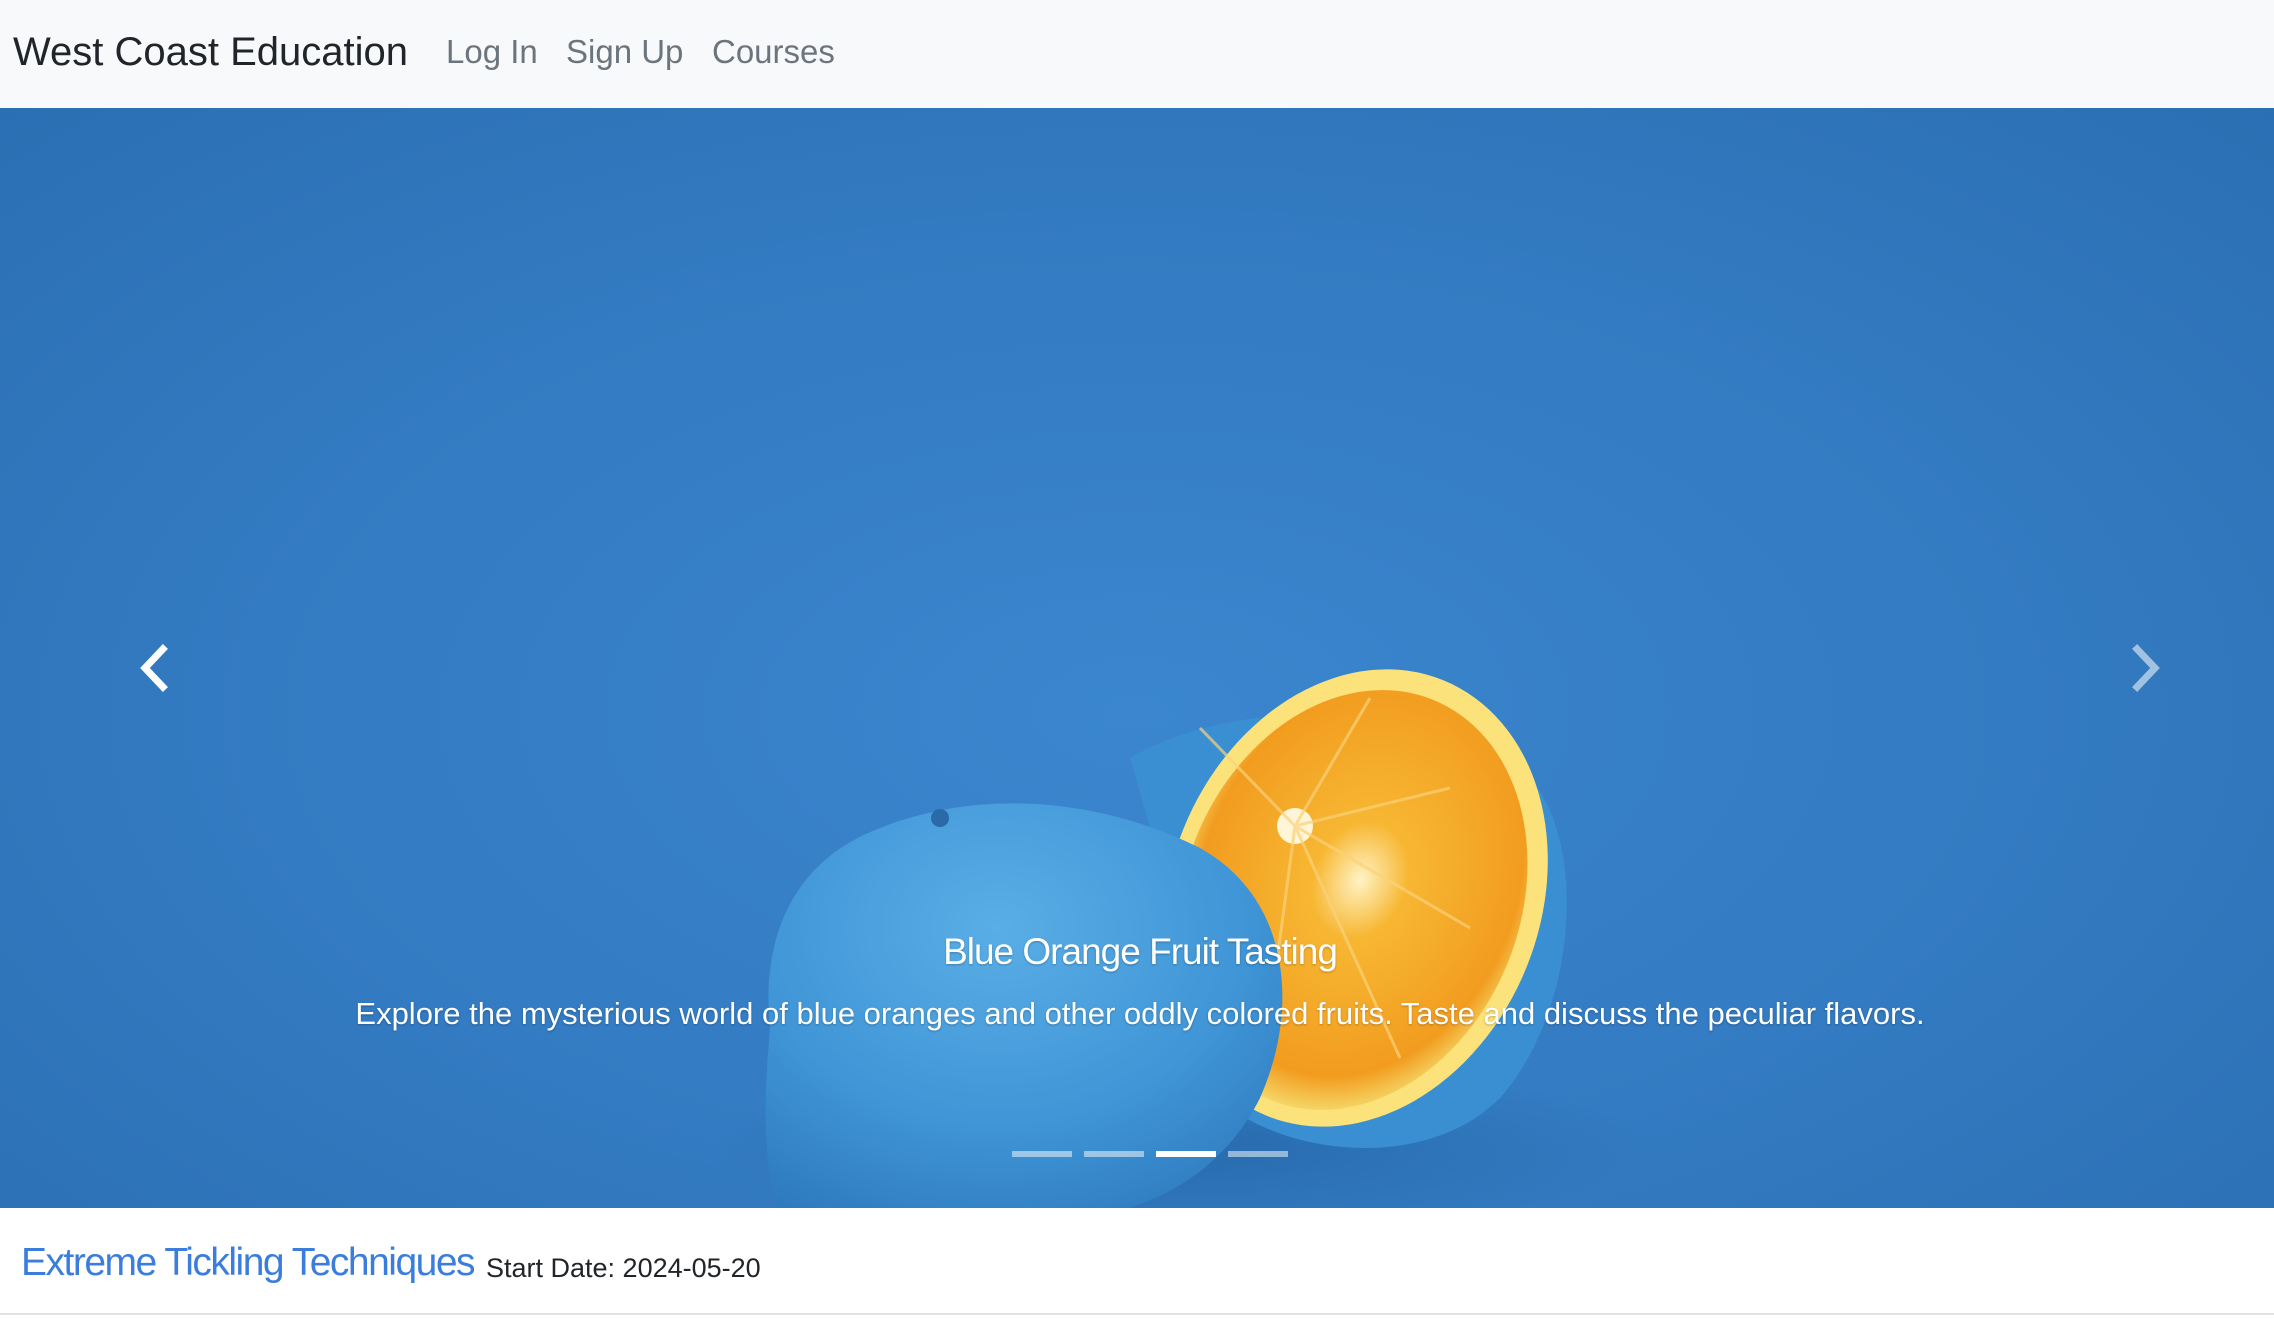  Describe the element at coordinates (623, 1268) in the screenshot. I see `course-start-date: Start Date: 2024-05-20` at that location.